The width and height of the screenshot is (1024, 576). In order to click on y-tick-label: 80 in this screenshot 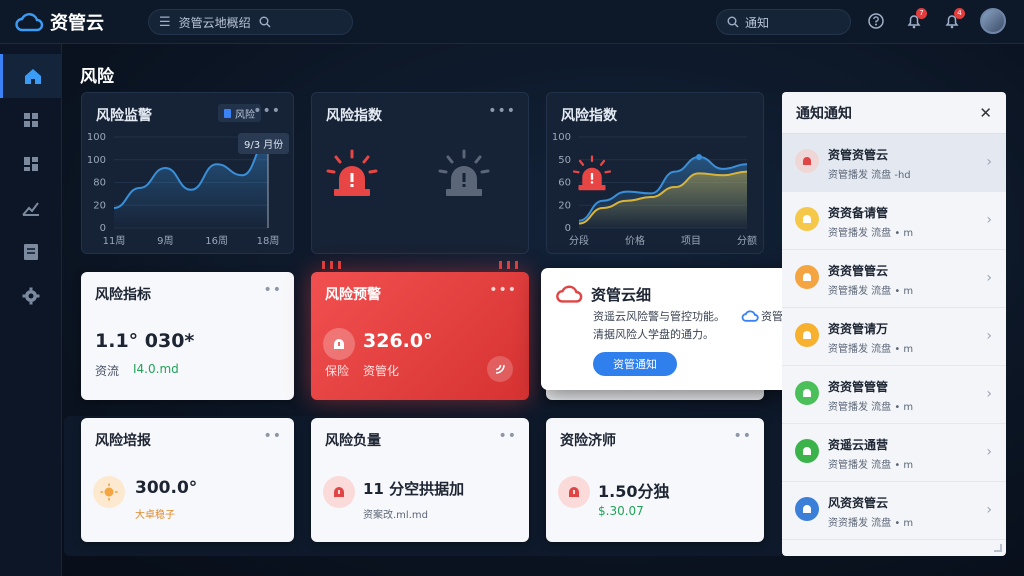, I will do `click(99, 183)`.